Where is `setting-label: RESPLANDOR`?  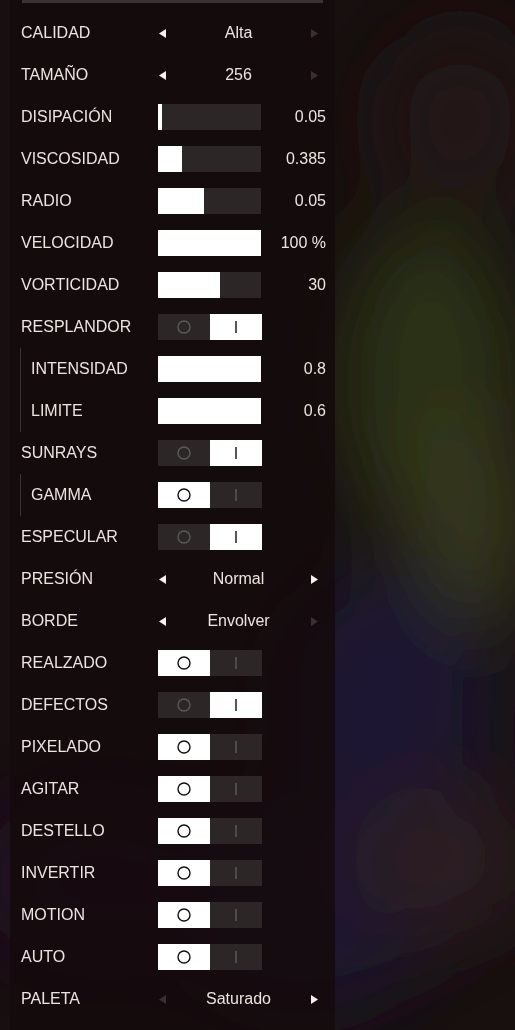 setting-label: RESPLANDOR is located at coordinates (77, 327).